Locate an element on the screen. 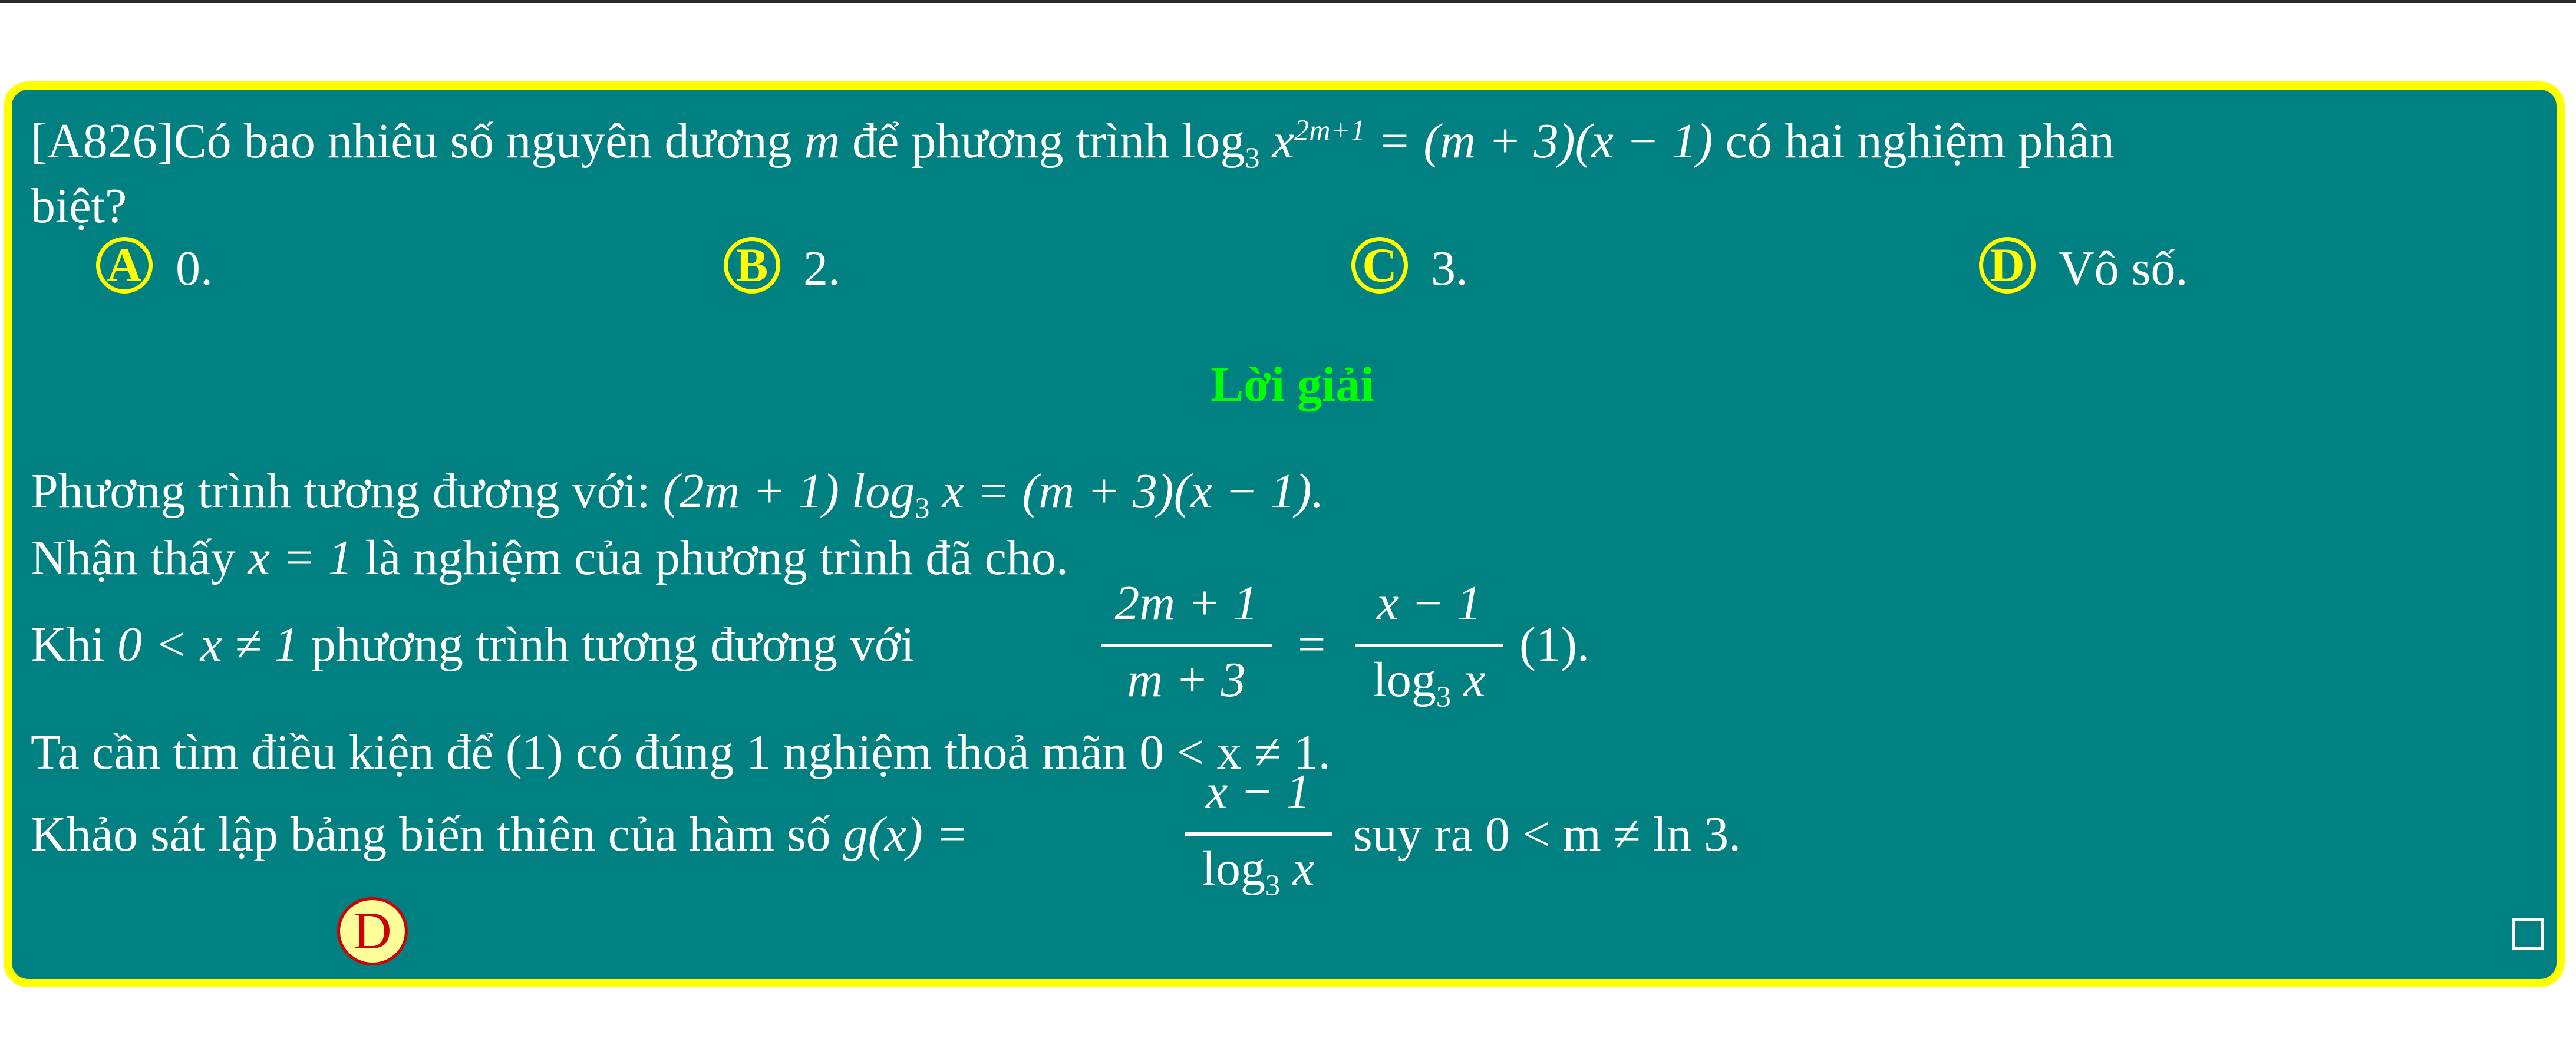 Image resolution: width=2576 pixels, height=1048 pixels. line3-tail: (1). is located at coordinates (1554, 644).